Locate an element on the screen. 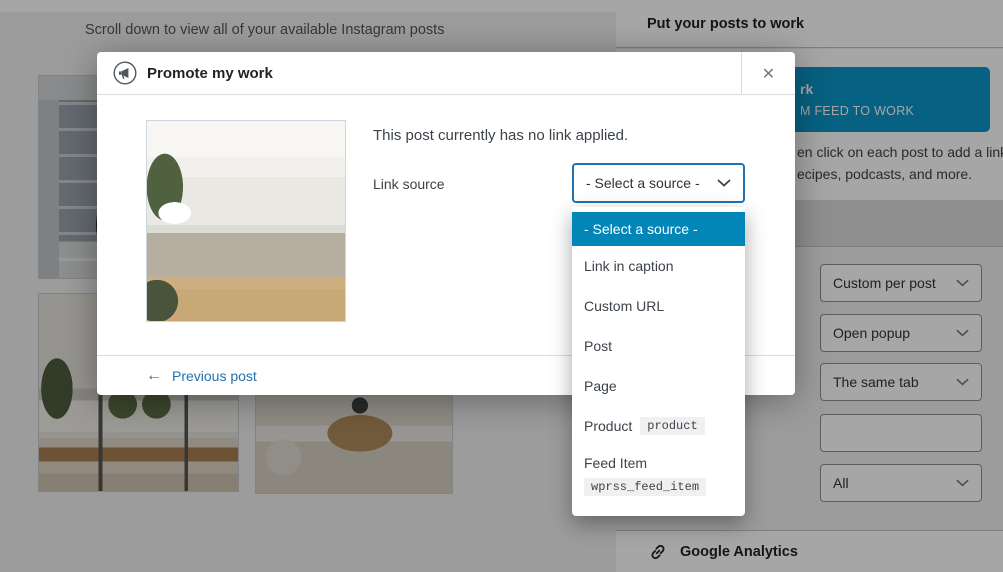 This screenshot has height=572, width=1003. dropdown-option-link-in-caption: Link in caption is located at coordinates (658, 266).